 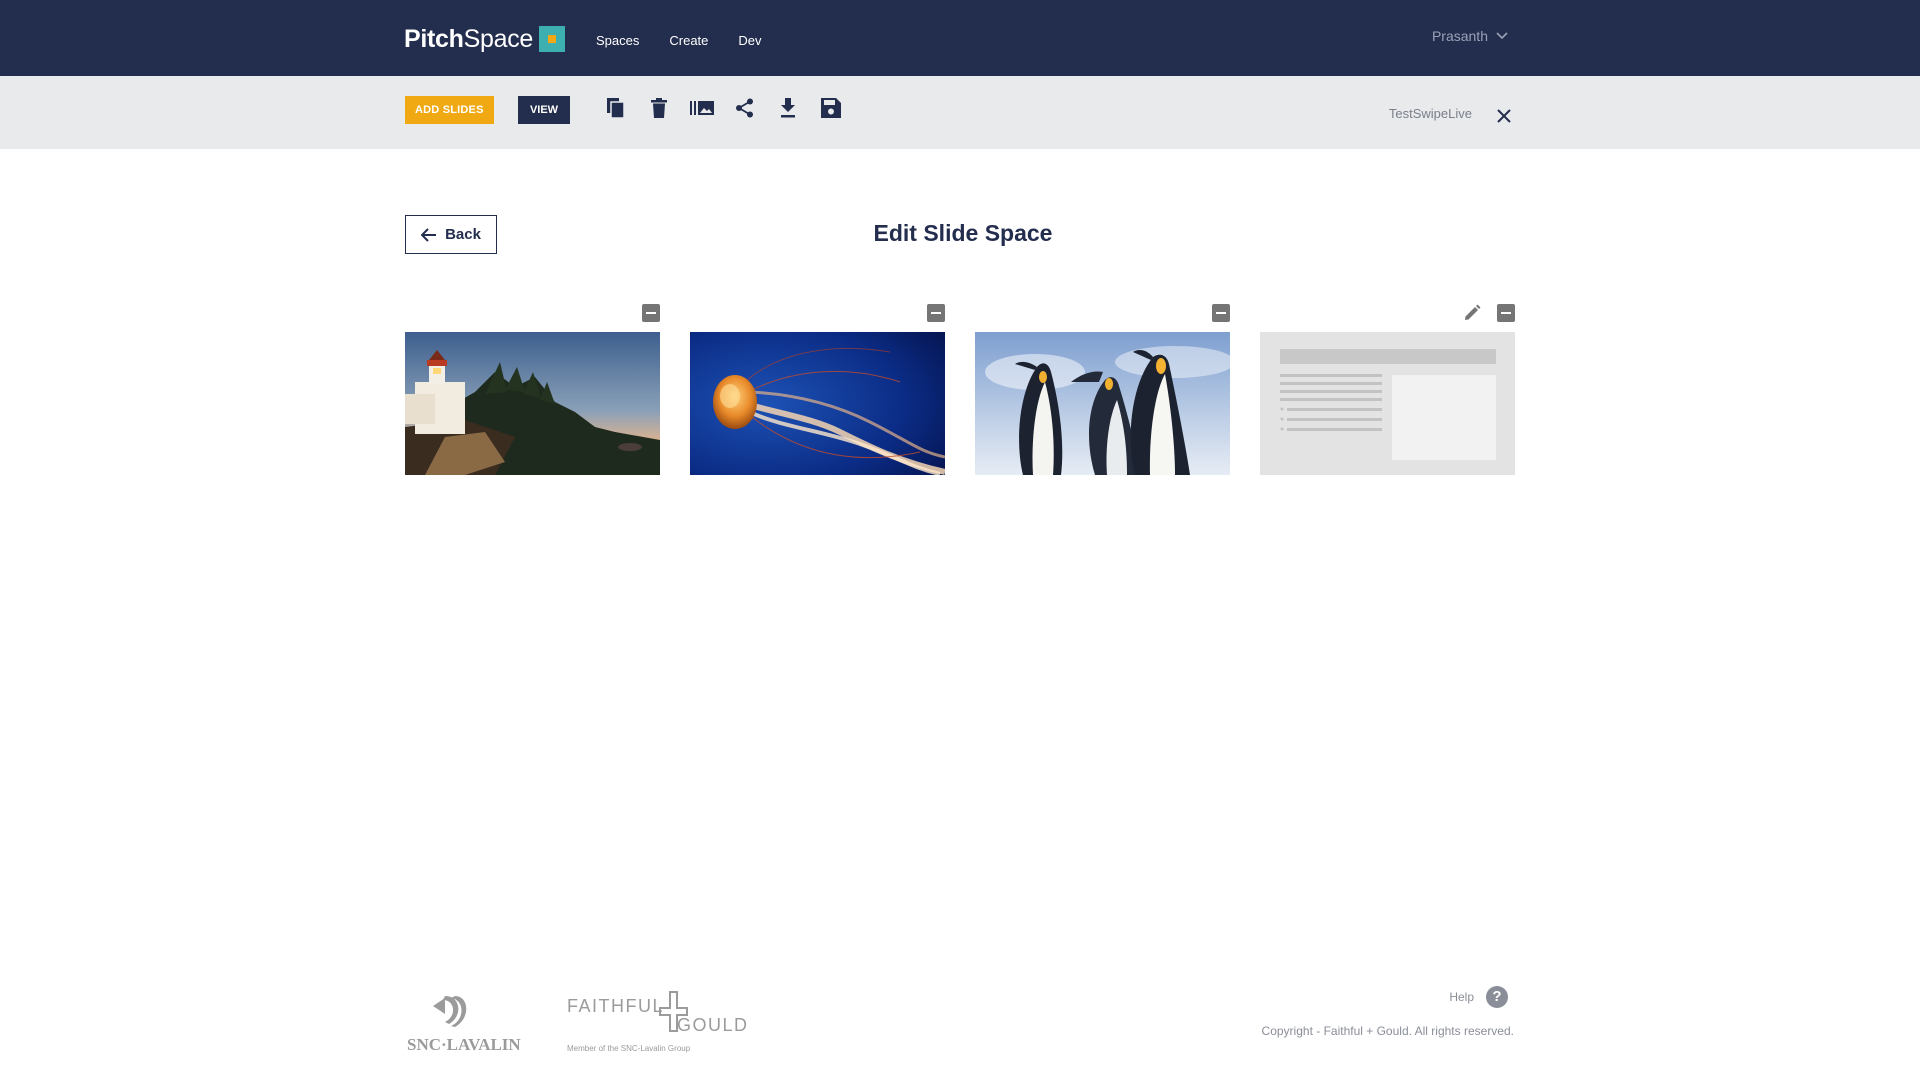 What do you see at coordinates (1102, 403) in the screenshot?
I see `slide-thumbnail-penguins` at bounding box center [1102, 403].